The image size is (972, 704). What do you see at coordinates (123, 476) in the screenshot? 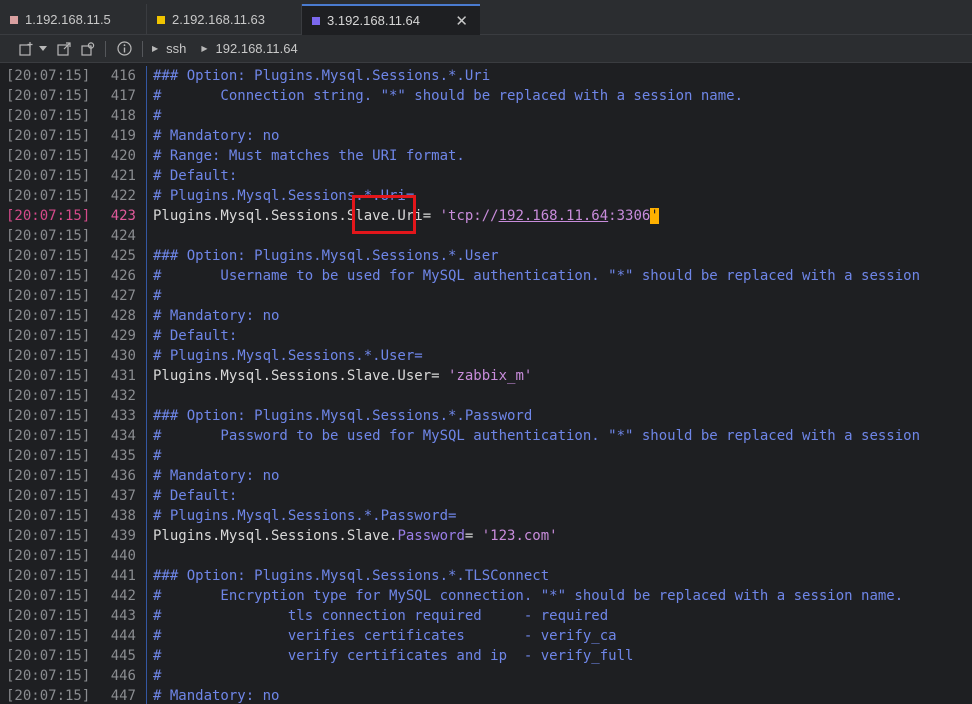
I see `line-number: 436` at bounding box center [123, 476].